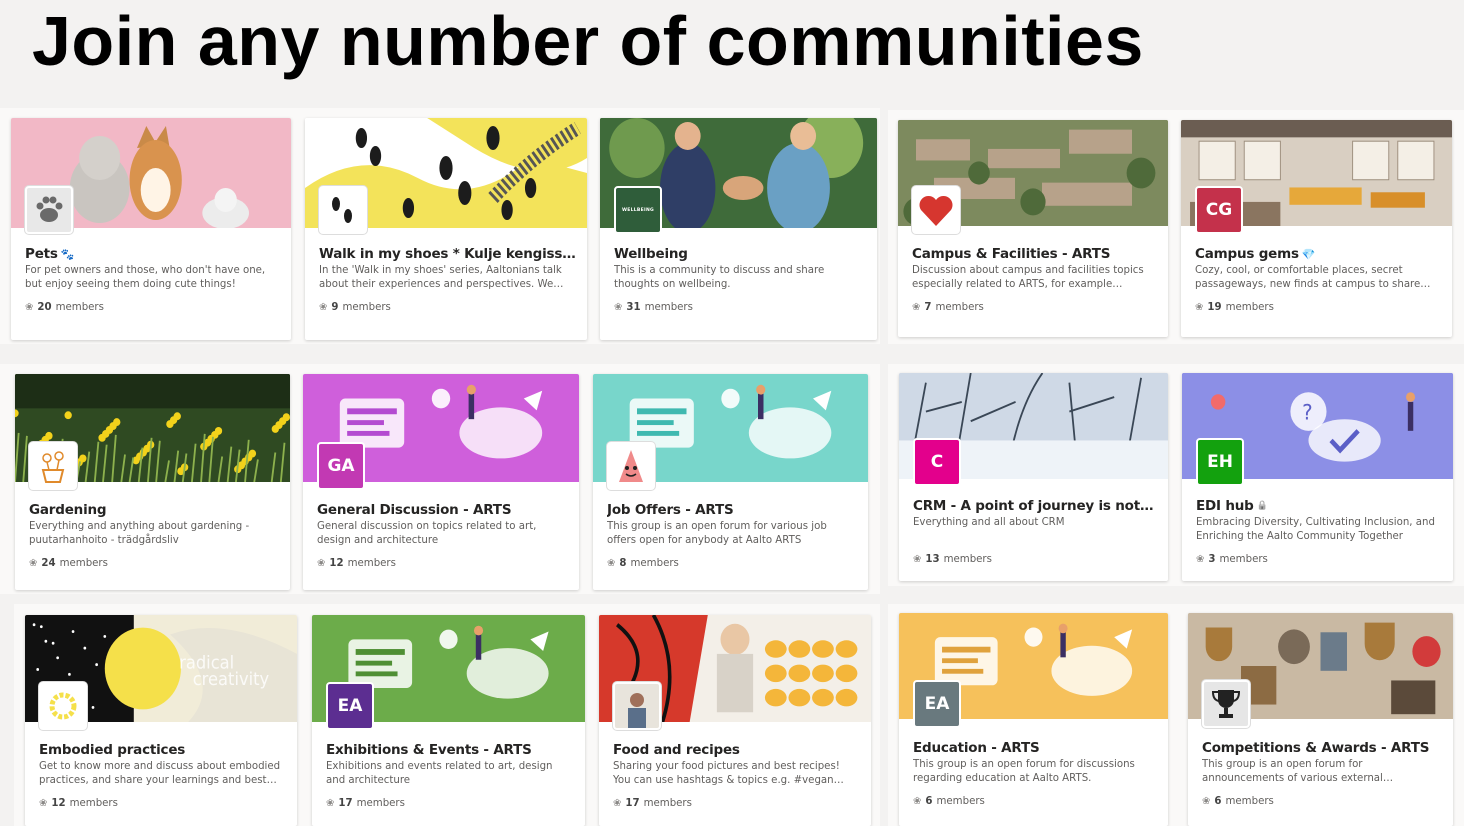 The image size is (1464, 826). Describe the element at coordinates (448, 254) in the screenshot. I see `community-title: Walk in my shoes * Kulje kengissäni` at that location.